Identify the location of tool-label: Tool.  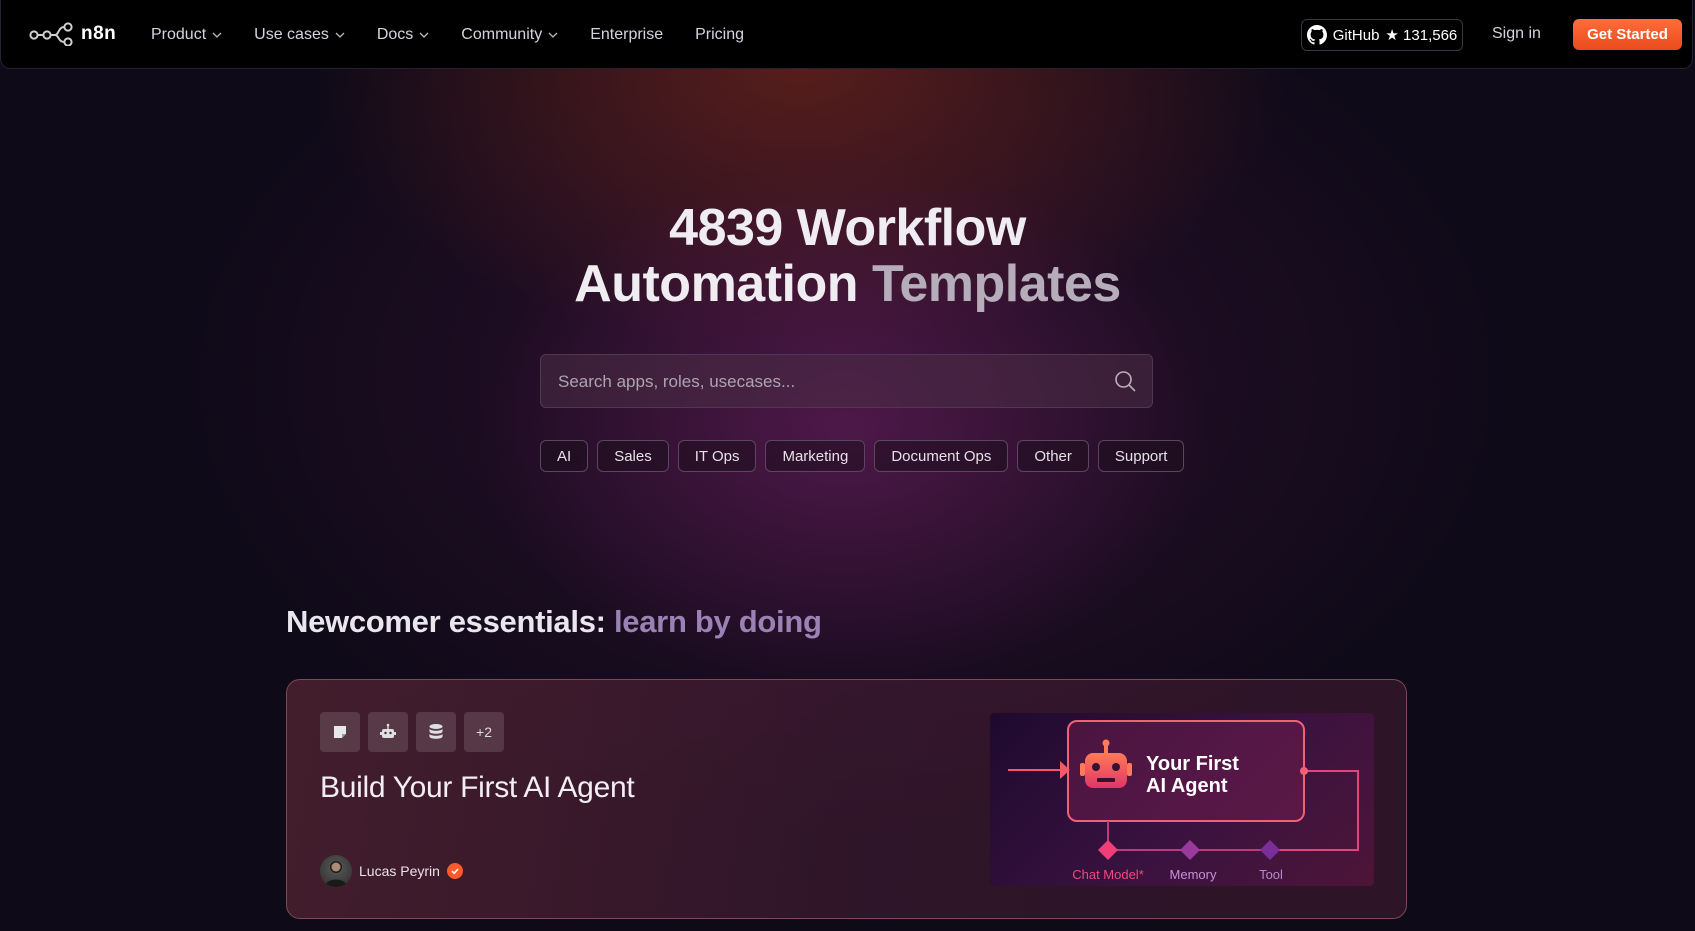
(1271, 874).